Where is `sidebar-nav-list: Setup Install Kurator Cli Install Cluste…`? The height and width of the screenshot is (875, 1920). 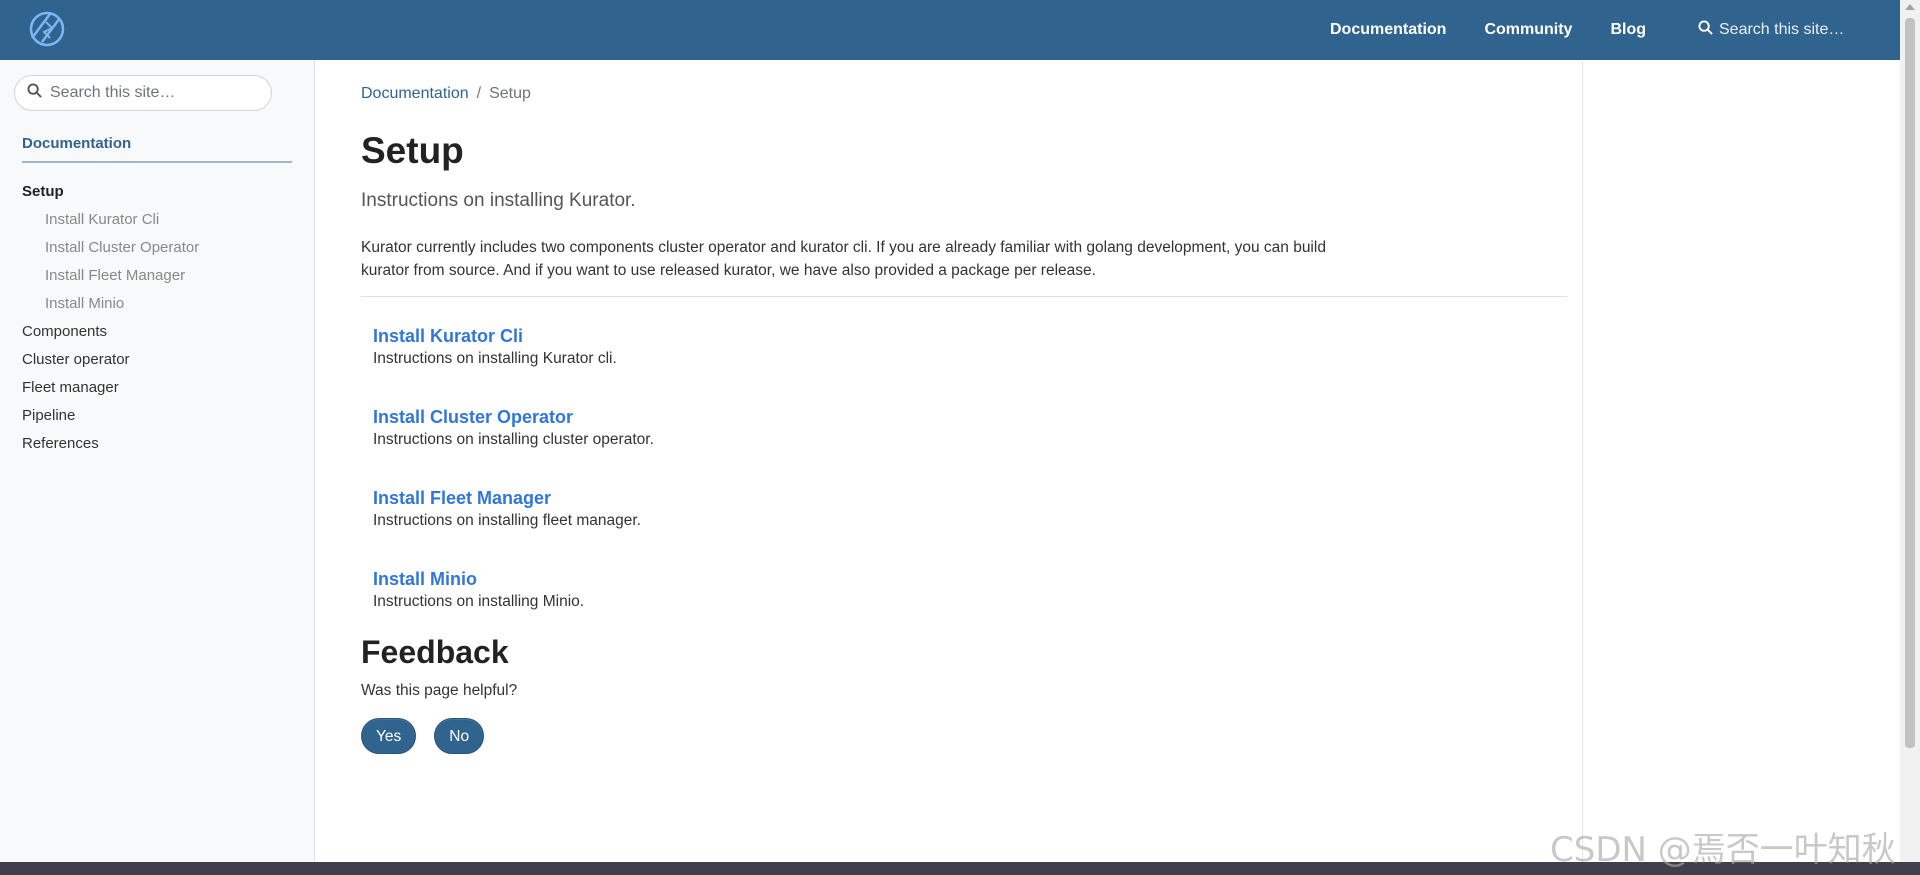
sidebar-nav-list: Setup Install Kurator Cli Install Cluste… is located at coordinates (157, 318).